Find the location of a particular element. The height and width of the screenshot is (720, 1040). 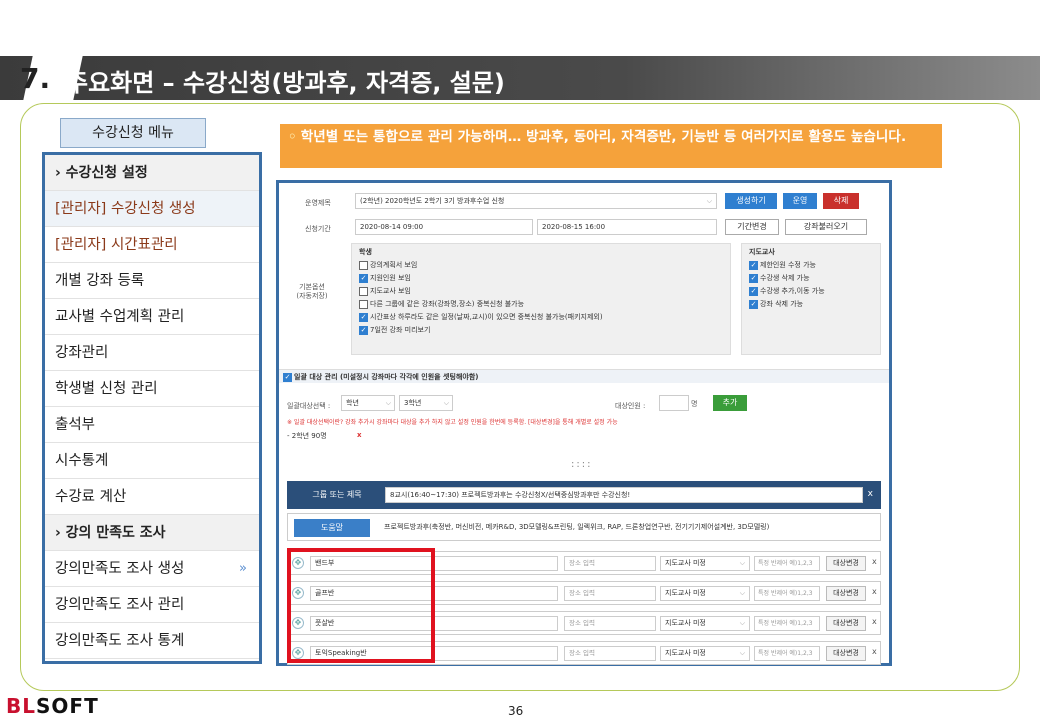

group-remove-icon: x is located at coordinates (870, 494).